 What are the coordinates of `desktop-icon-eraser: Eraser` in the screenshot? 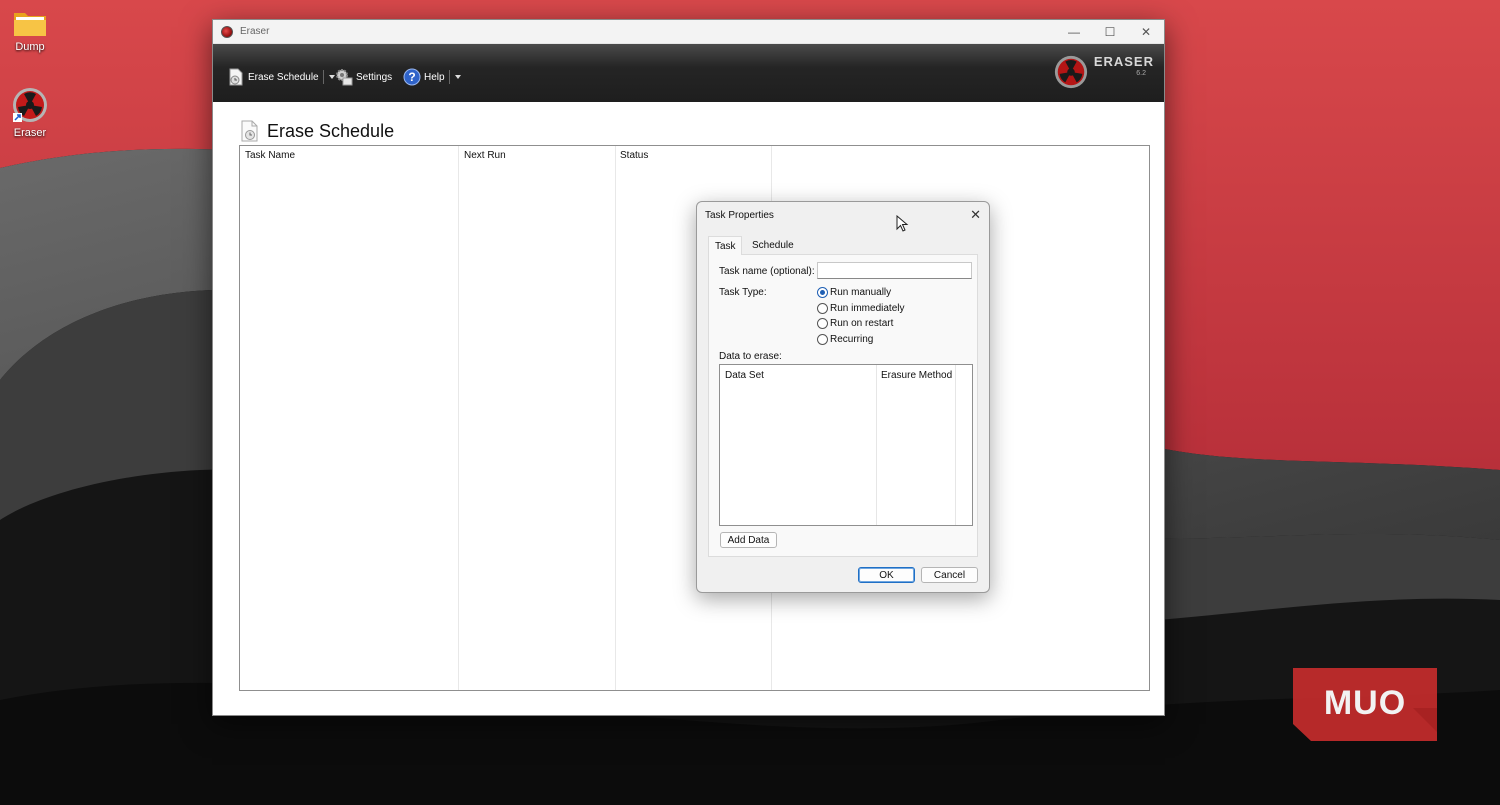 It's located at (30, 112).